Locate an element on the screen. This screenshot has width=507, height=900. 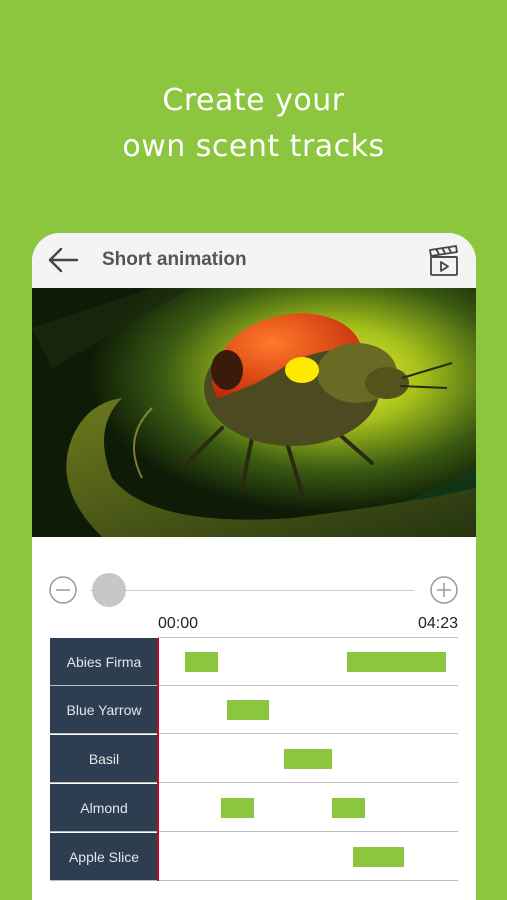
scrubber-handle is located at coordinates (109, 590).